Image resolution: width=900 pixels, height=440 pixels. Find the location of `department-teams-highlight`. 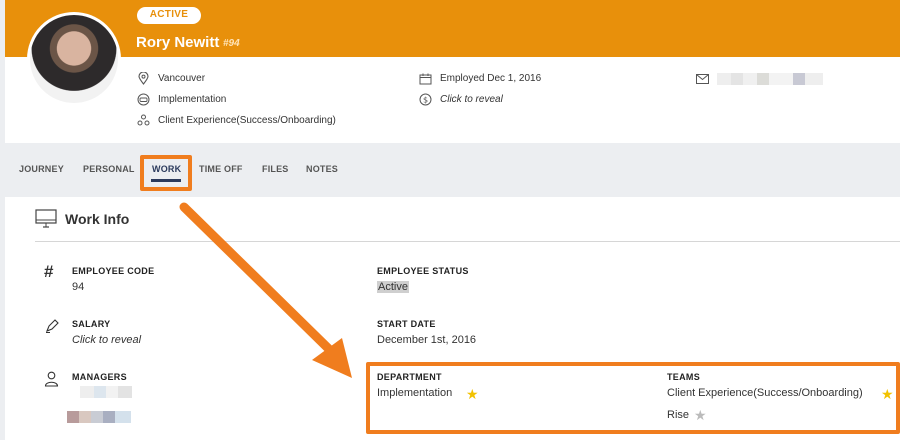

department-teams-highlight is located at coordinates (633, 398).